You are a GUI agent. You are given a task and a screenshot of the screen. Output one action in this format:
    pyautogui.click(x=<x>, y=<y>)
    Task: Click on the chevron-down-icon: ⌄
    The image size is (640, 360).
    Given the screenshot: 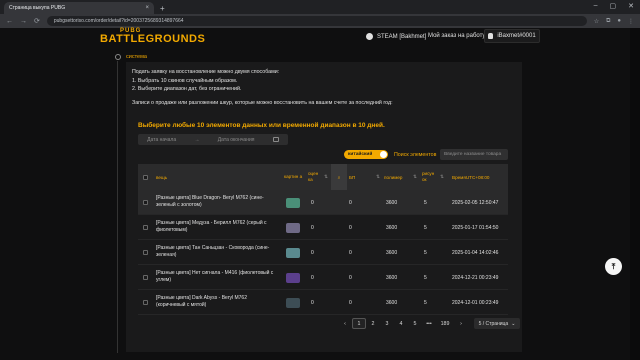 What is the action you would take?
    pyautogui.click(x=513, y=323)
    